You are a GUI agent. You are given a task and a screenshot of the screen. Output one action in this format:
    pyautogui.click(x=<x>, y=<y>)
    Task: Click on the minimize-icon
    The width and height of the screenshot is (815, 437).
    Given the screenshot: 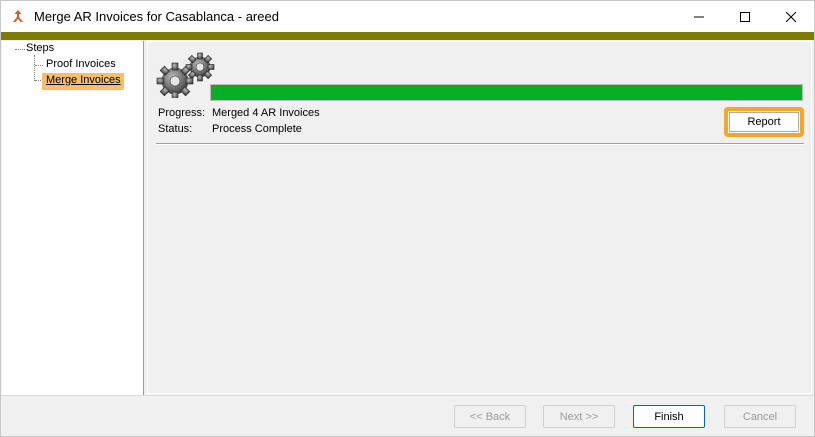 What is the action you would take?
    pyautogui.click(x=699, y=16)
    